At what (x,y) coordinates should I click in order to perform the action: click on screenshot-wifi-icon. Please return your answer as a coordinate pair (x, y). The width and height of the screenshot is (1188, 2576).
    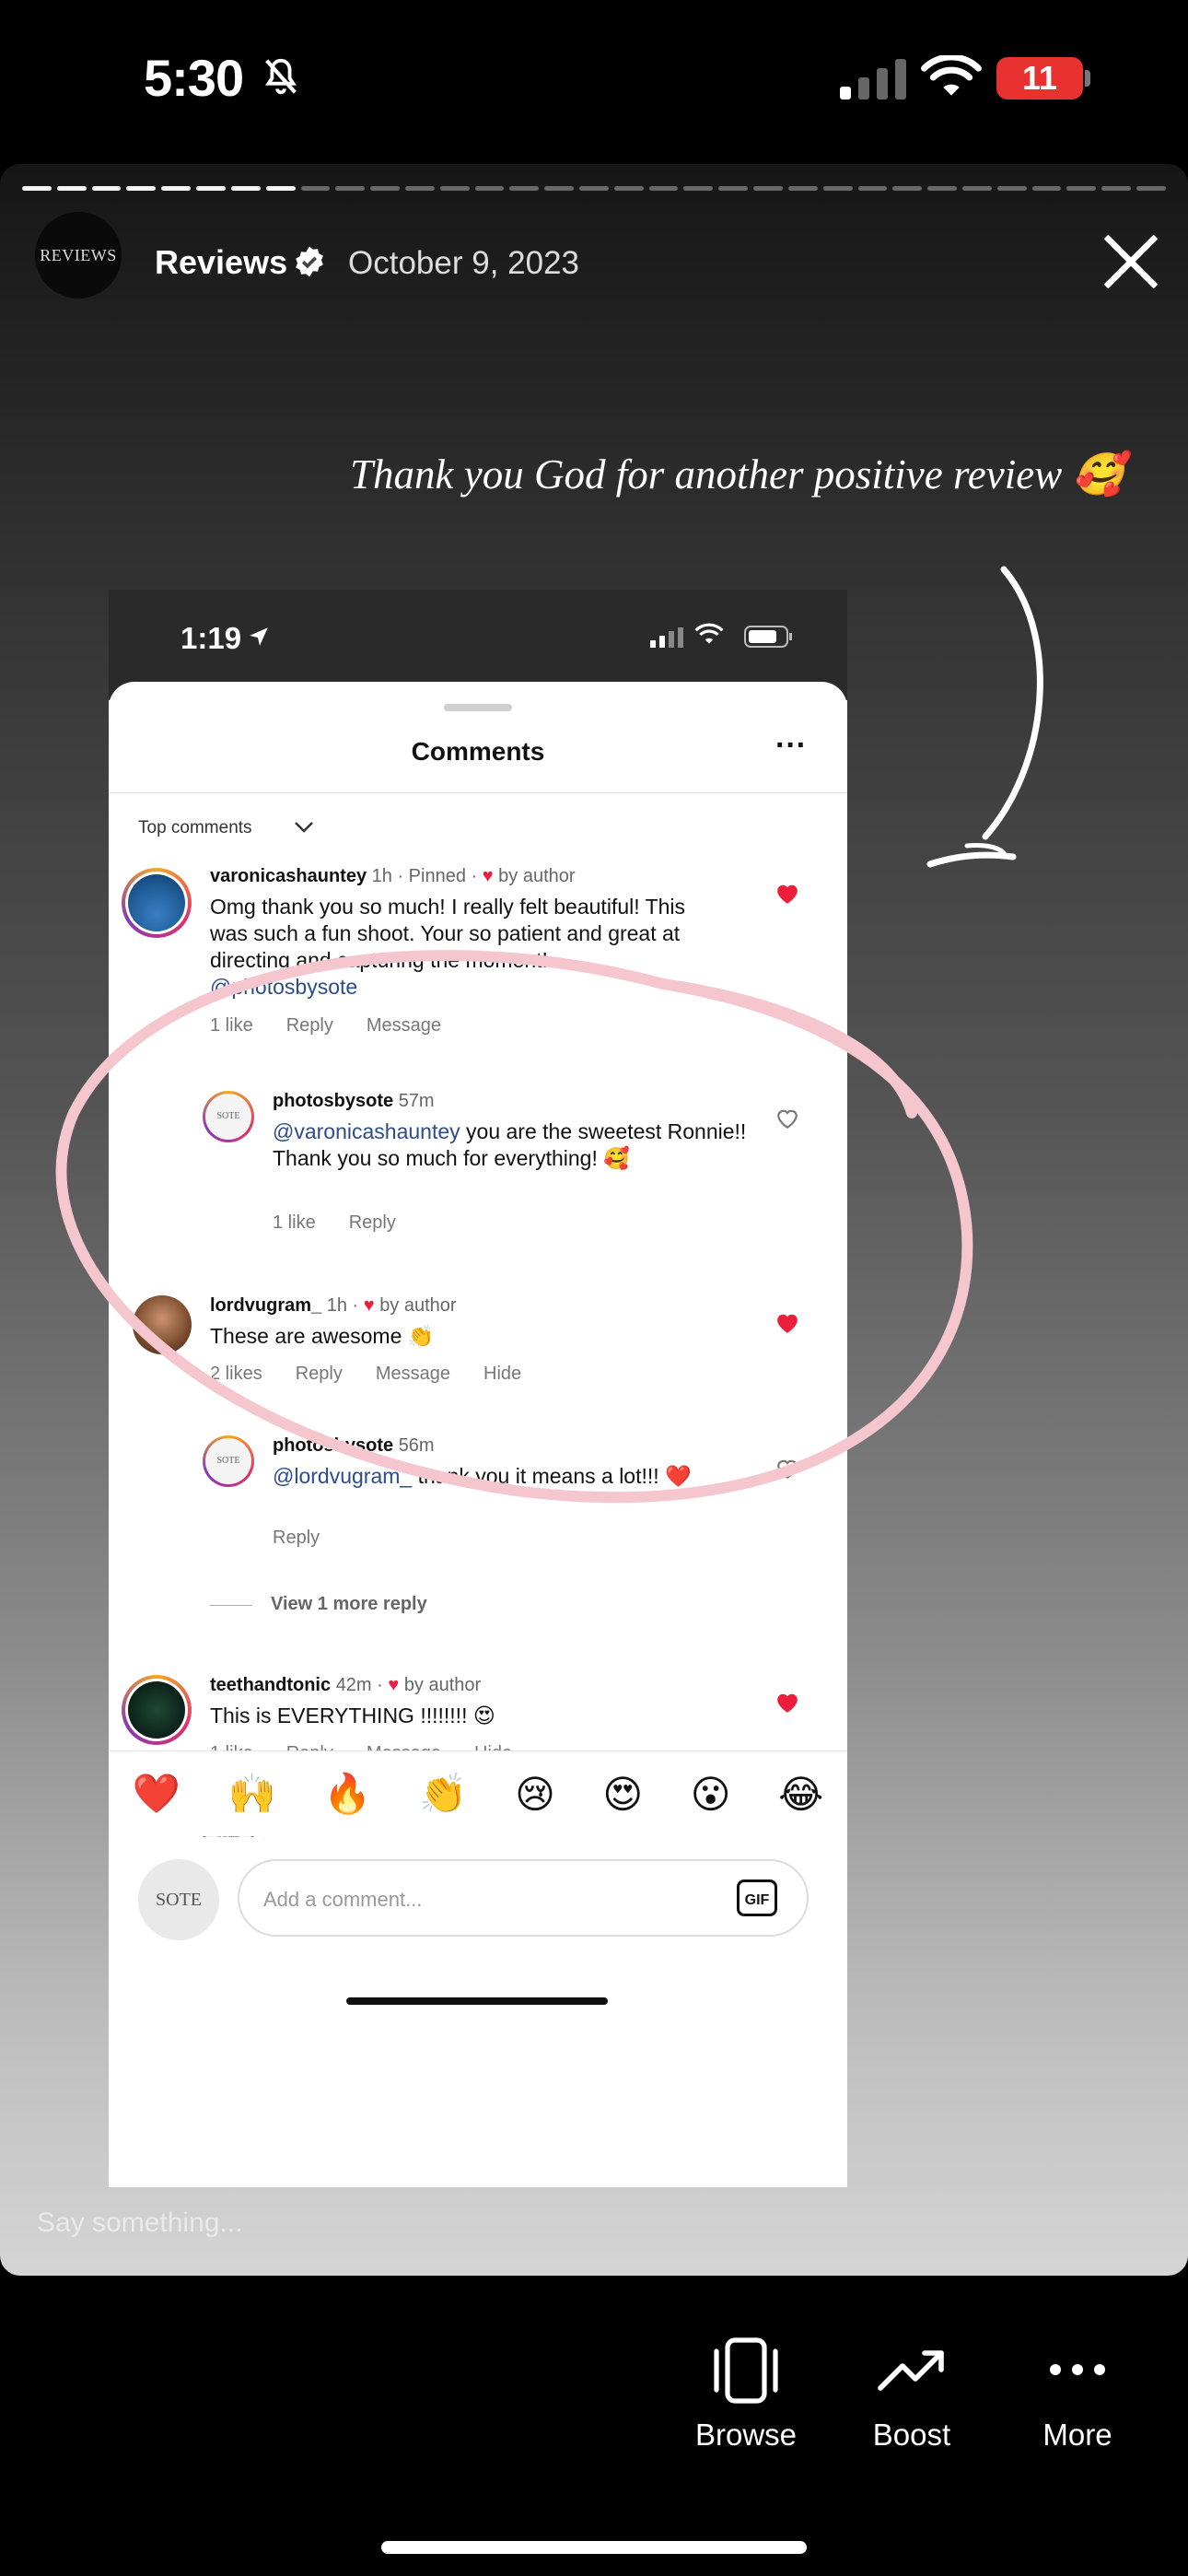
    Looking at the image, I should click on (709, 633).